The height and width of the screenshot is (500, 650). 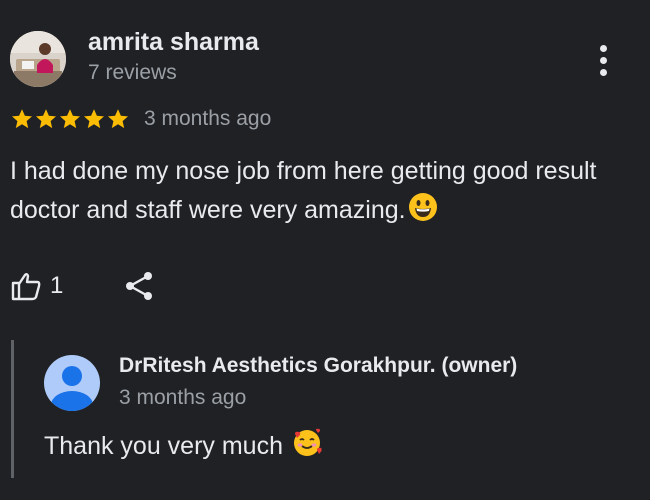 I want to click on share-icon, so click(x=139, y=286).